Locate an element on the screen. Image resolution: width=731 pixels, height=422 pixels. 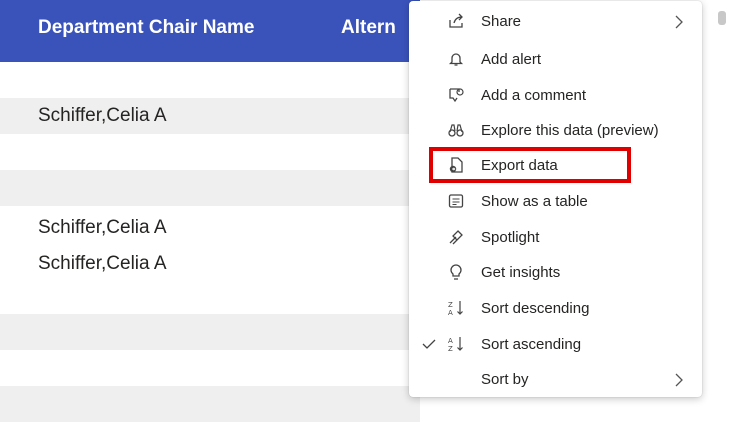
menu-item-label: Show as a table is located at coordinates (534, 201).